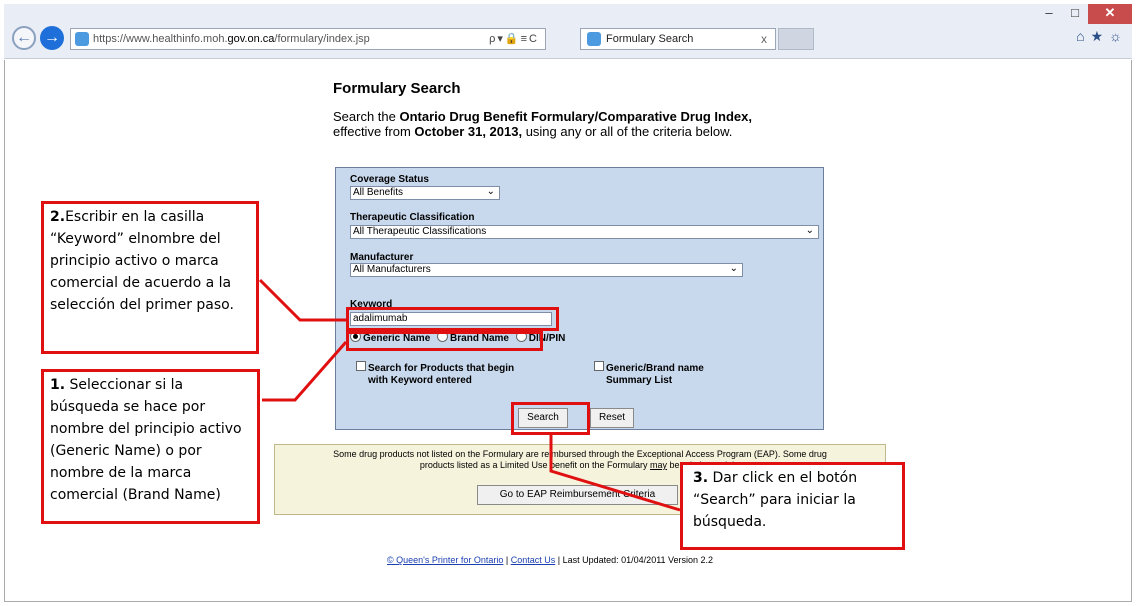 This screenshot has width=1136, height=606. What do you see at coordinates (1110, 14) in the screenshot?
I see `close-window-button: ✕` at bounding box center [1110, 14].